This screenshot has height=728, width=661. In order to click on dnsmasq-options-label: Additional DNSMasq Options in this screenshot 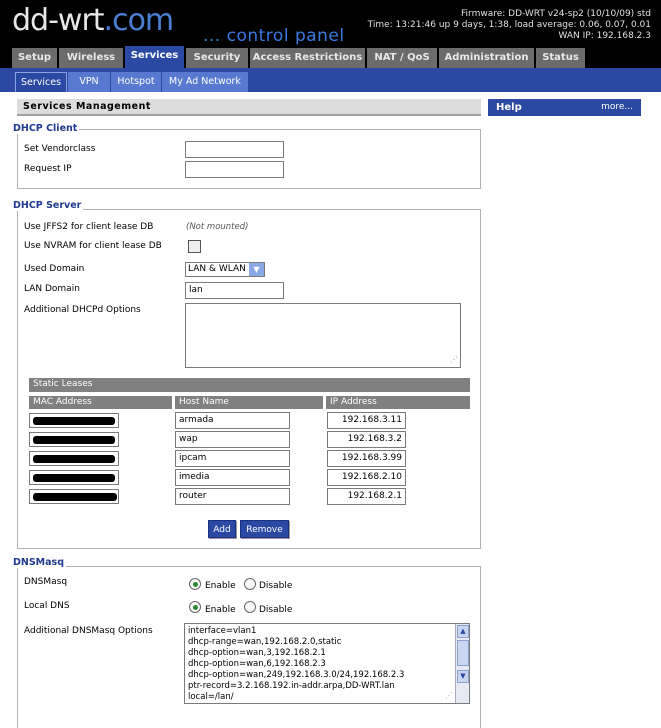, I will do `click(88, 631)`.